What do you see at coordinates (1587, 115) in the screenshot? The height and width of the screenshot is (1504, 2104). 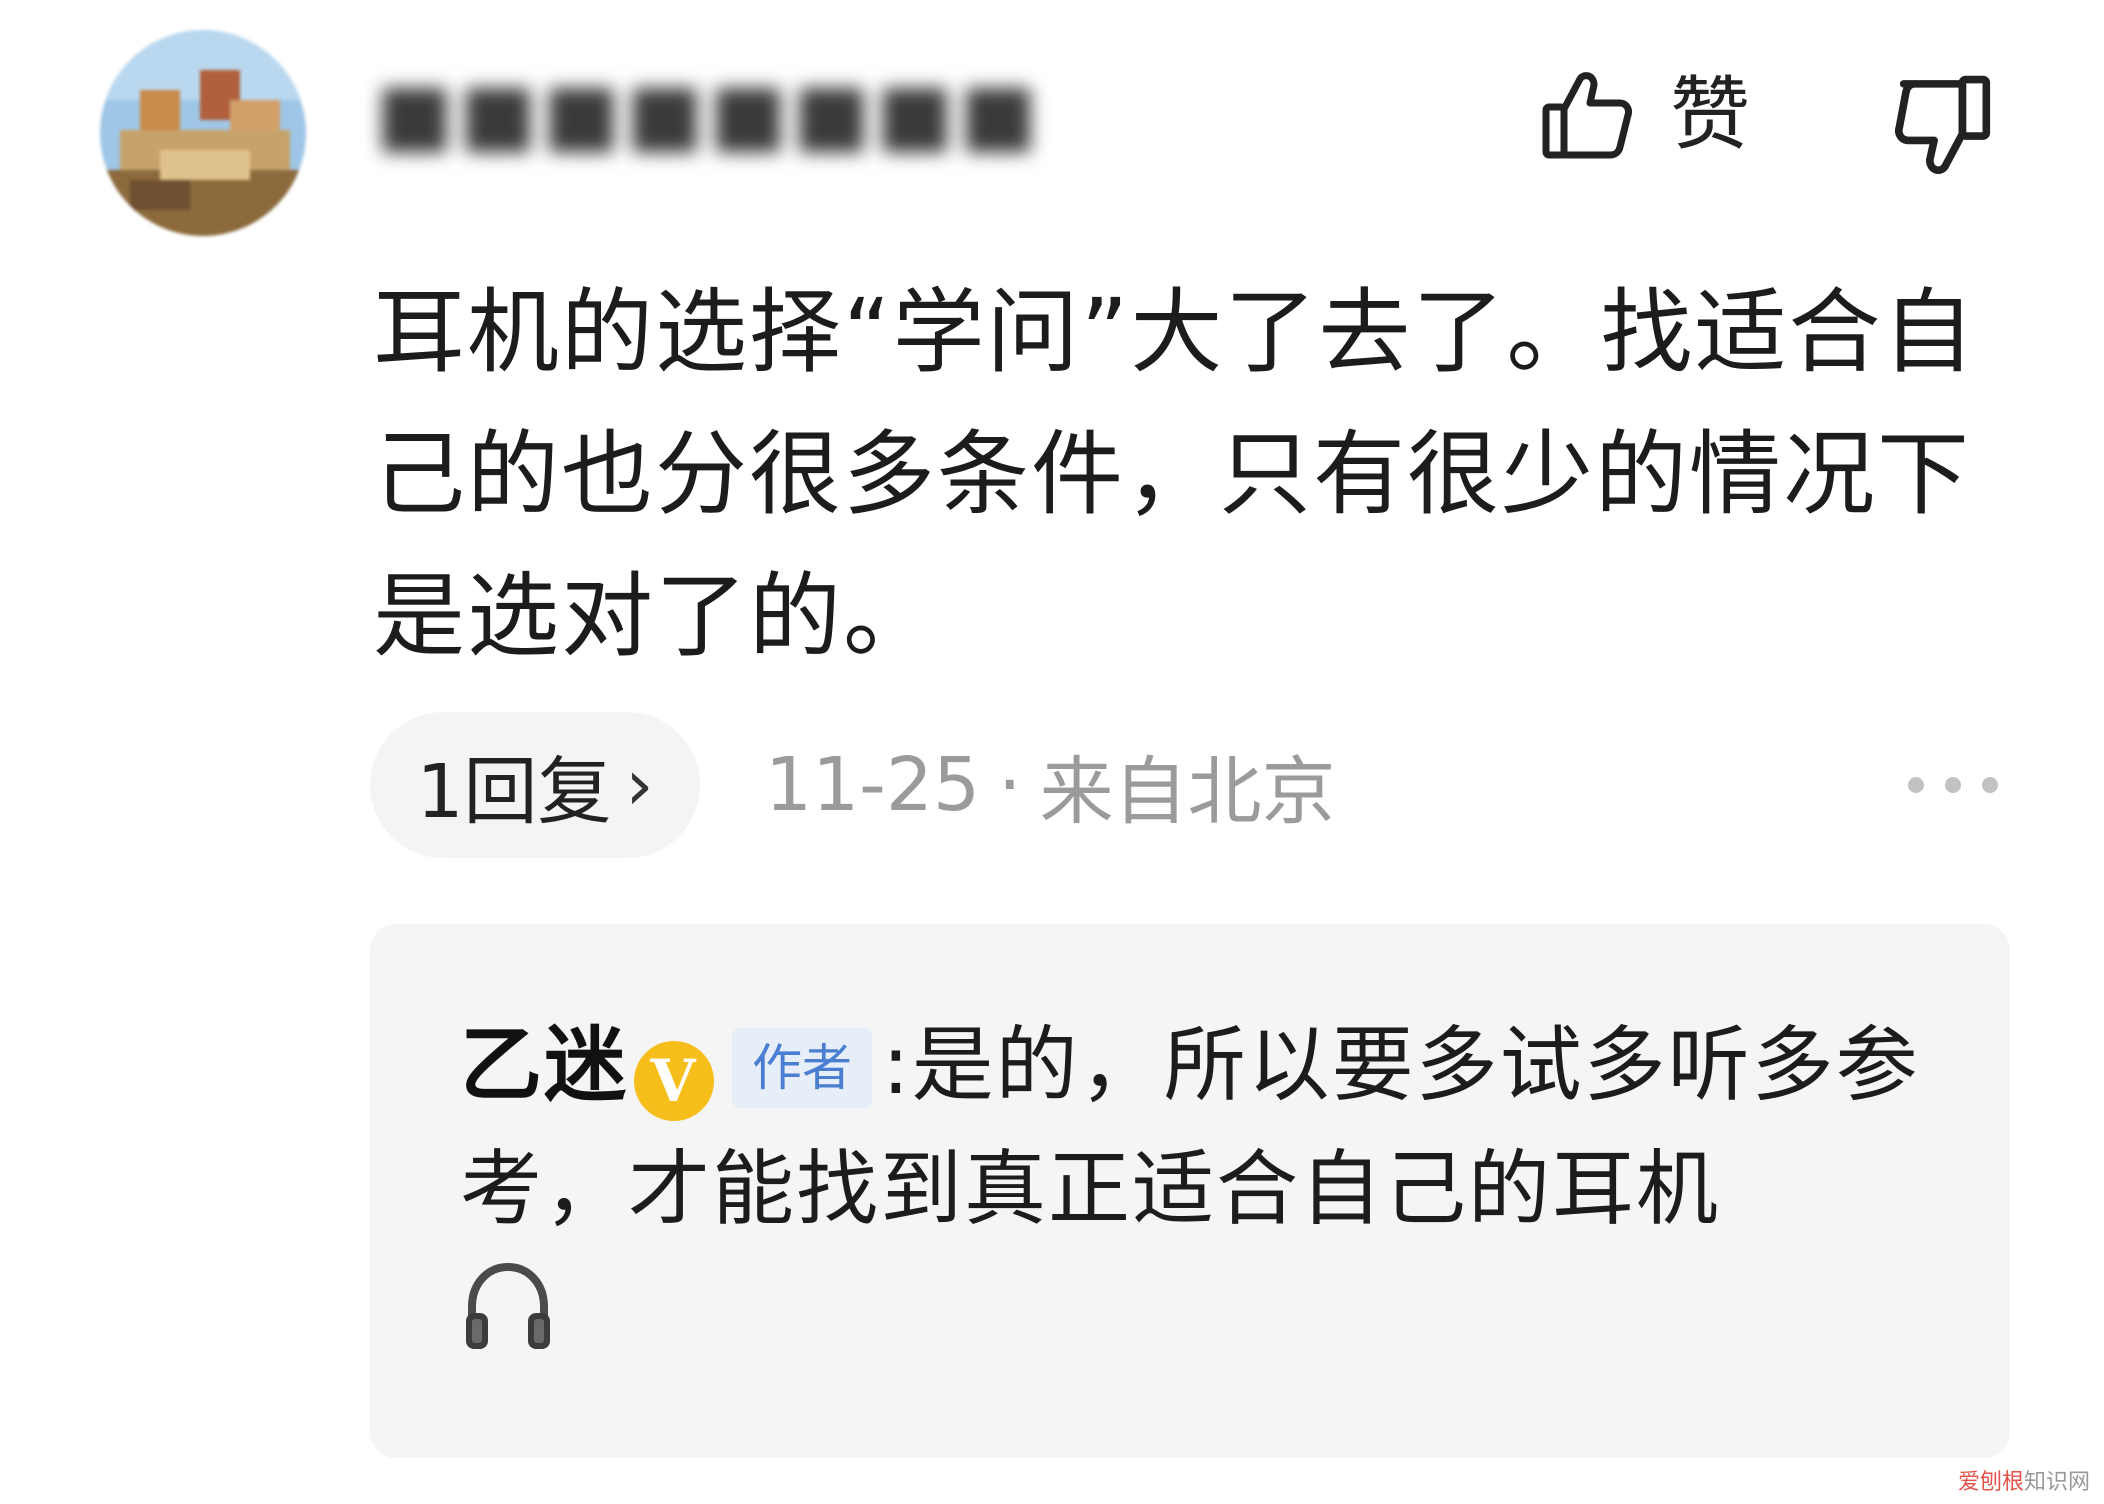 I see `thumbs-up-icon` at bounding box center [1587, 115].